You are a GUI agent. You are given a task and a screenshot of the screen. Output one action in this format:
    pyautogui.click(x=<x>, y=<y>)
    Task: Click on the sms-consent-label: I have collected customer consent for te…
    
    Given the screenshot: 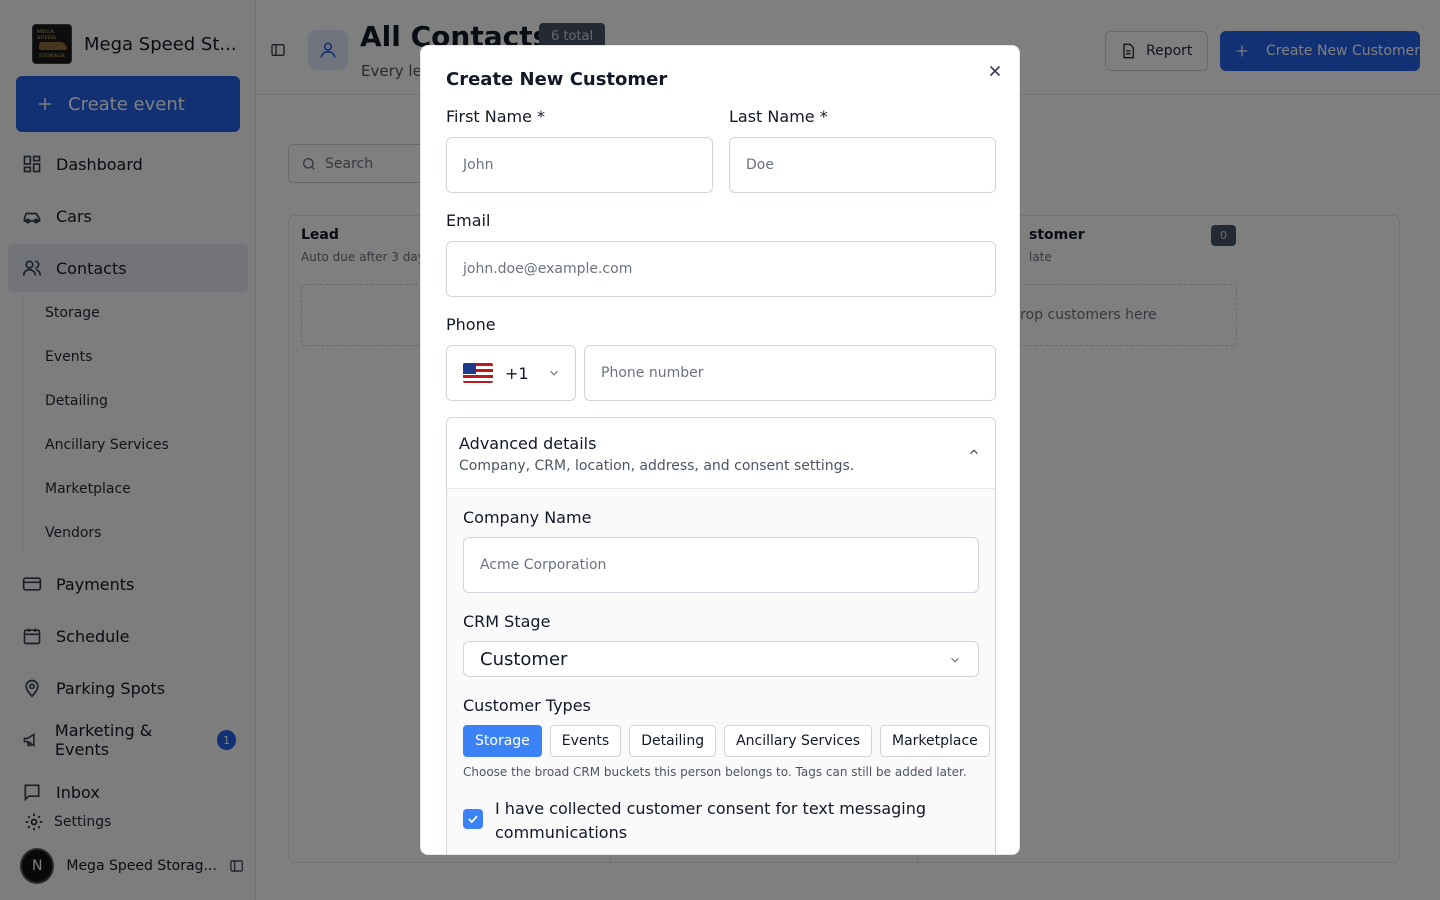 What is the action you would take?
    pyautogui.click(x=711, y=820)
    